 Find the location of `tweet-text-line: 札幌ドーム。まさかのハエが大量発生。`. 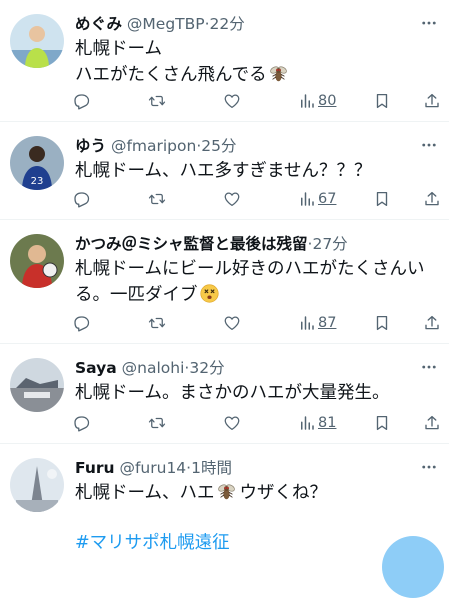

tweet-text-line: 札幌ドーム。まさかのハエが大量発生。 is located at coordinates (232, 393).